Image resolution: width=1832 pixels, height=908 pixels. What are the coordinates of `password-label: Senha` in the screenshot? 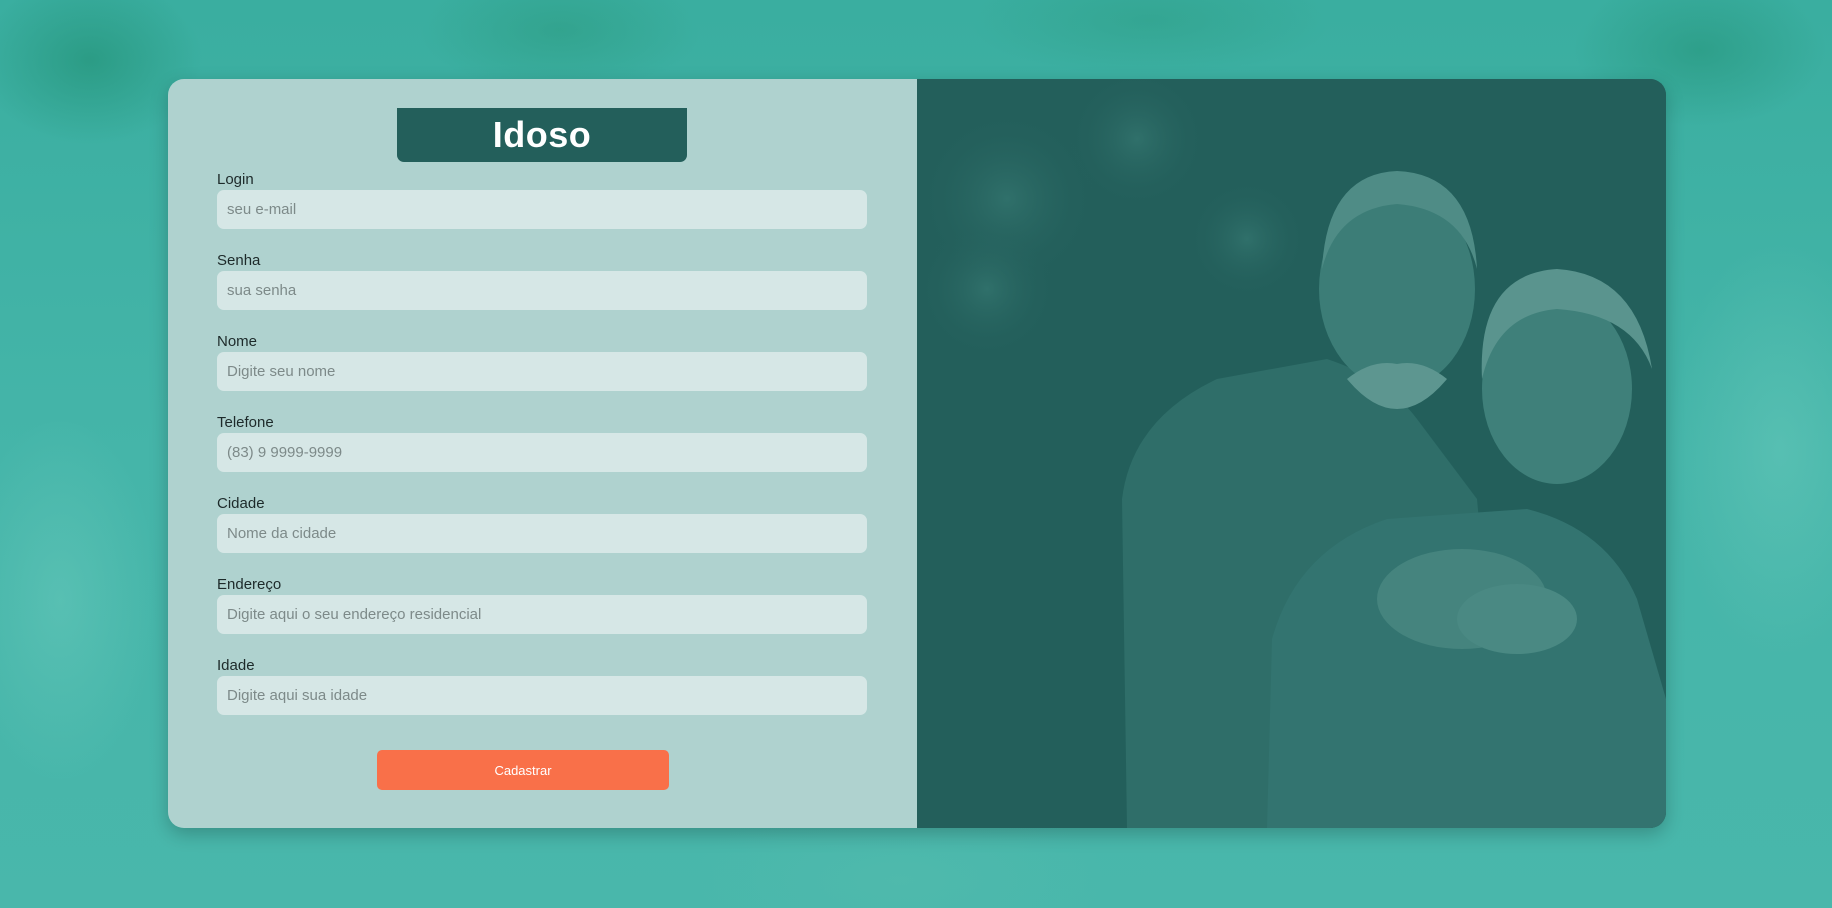 It's located at (239, 260).